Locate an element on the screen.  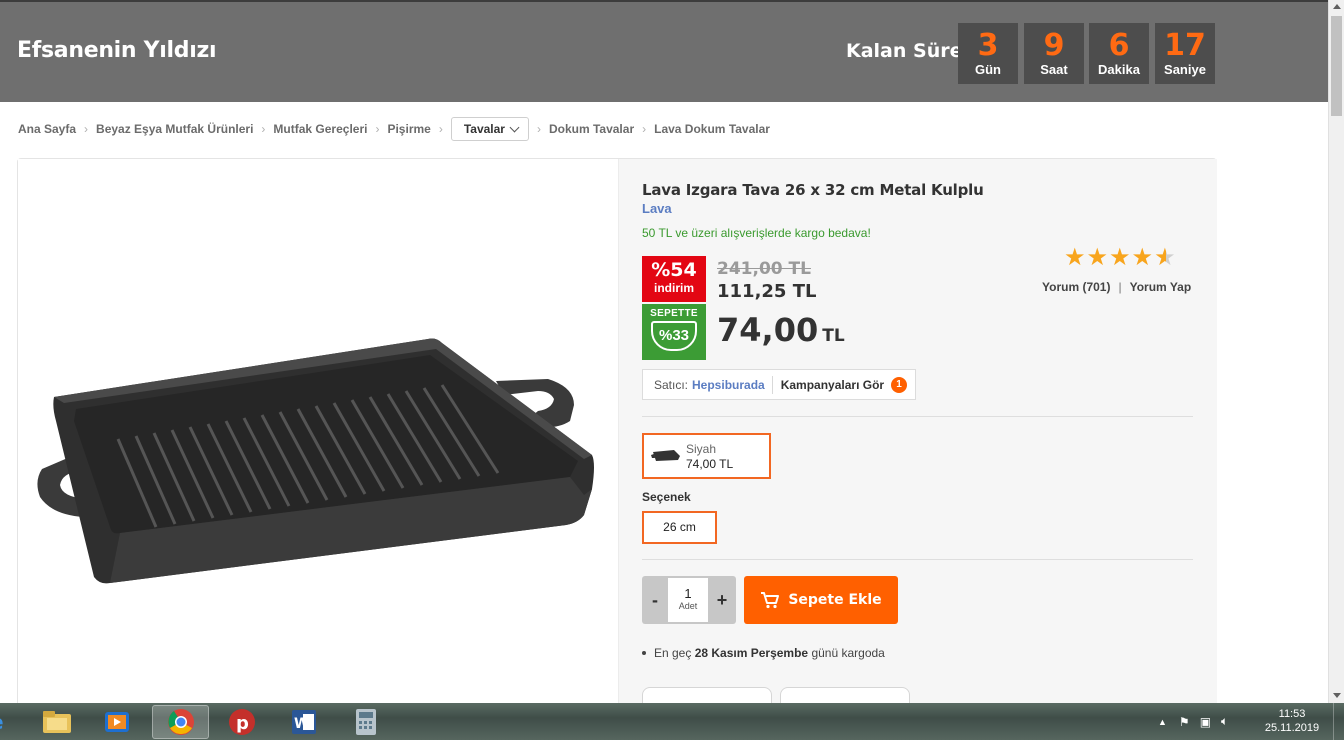
variant-price: 74,00 TL is located at coordinates (710, 464).